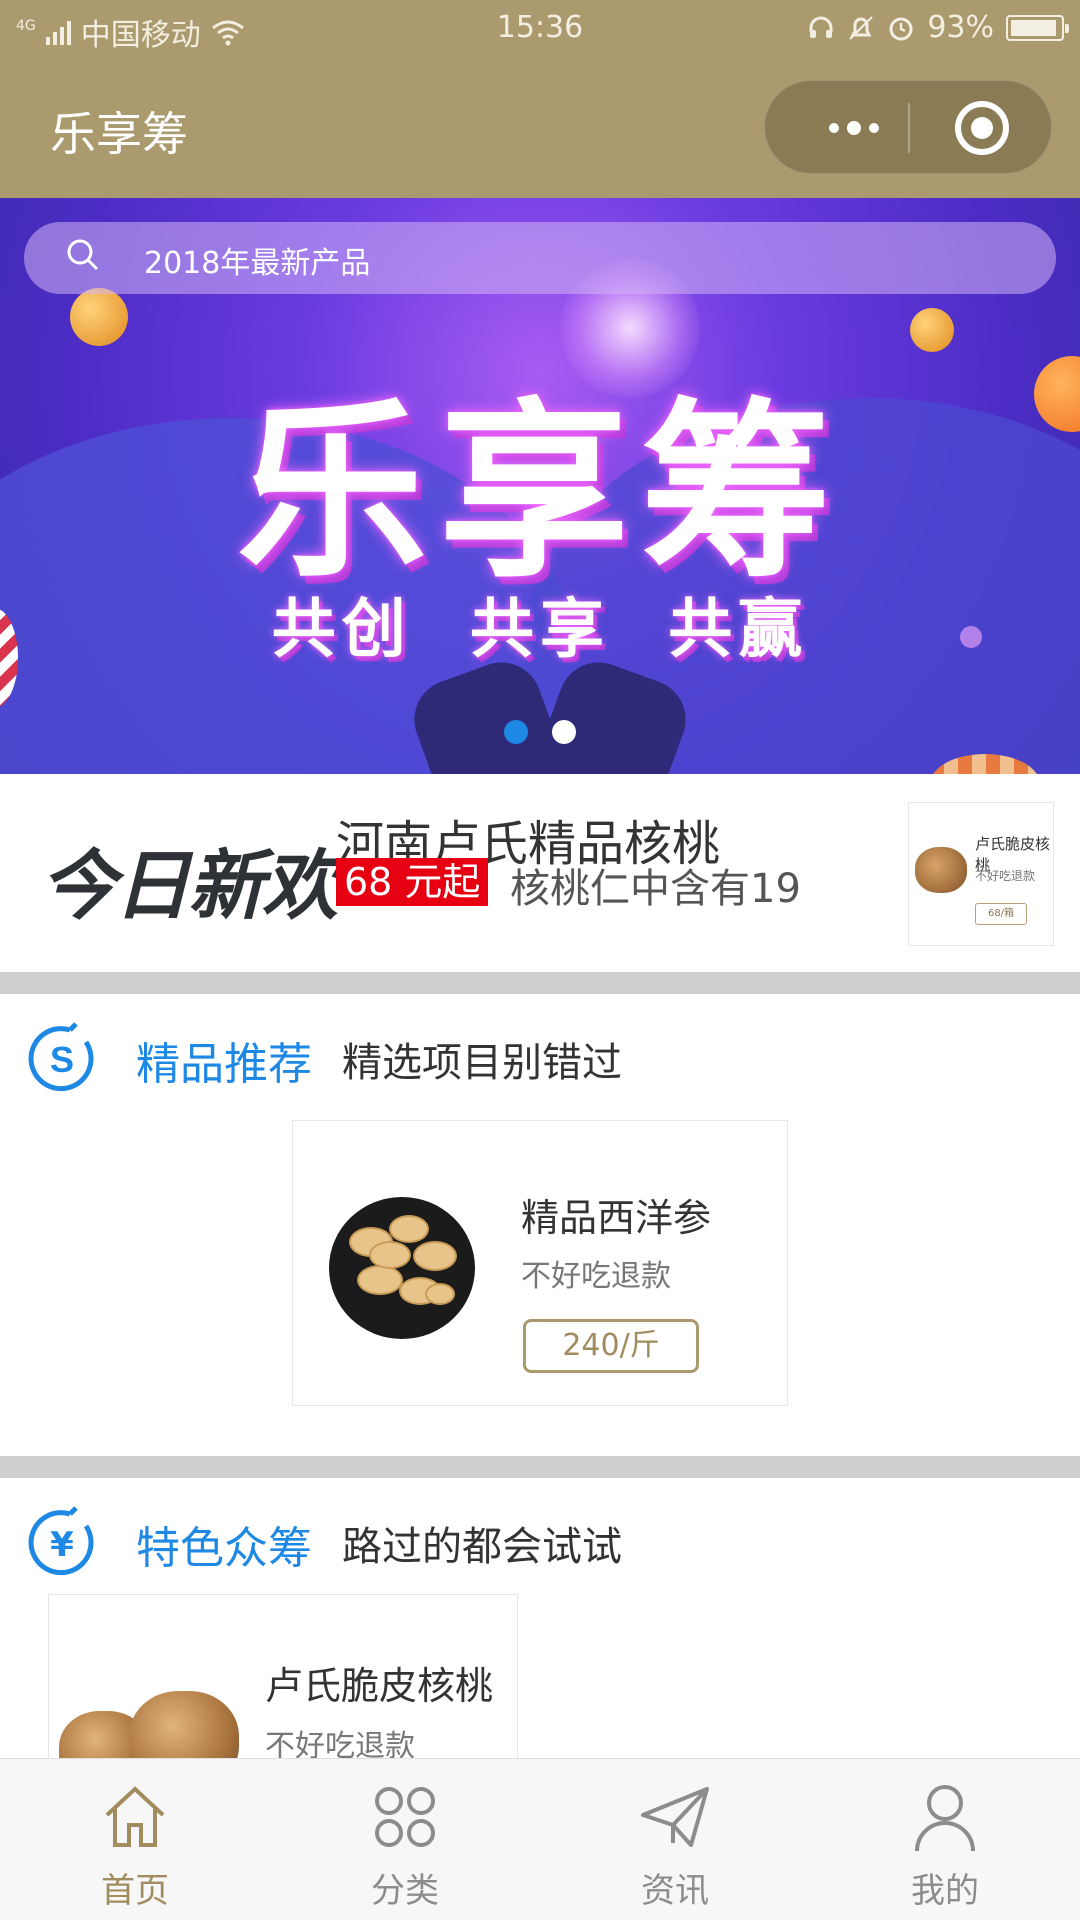 This screenshot has height=1920, width=1080. I want to click on tab-bar: 首页 分类 资讯 我的, so click(540, 1839).